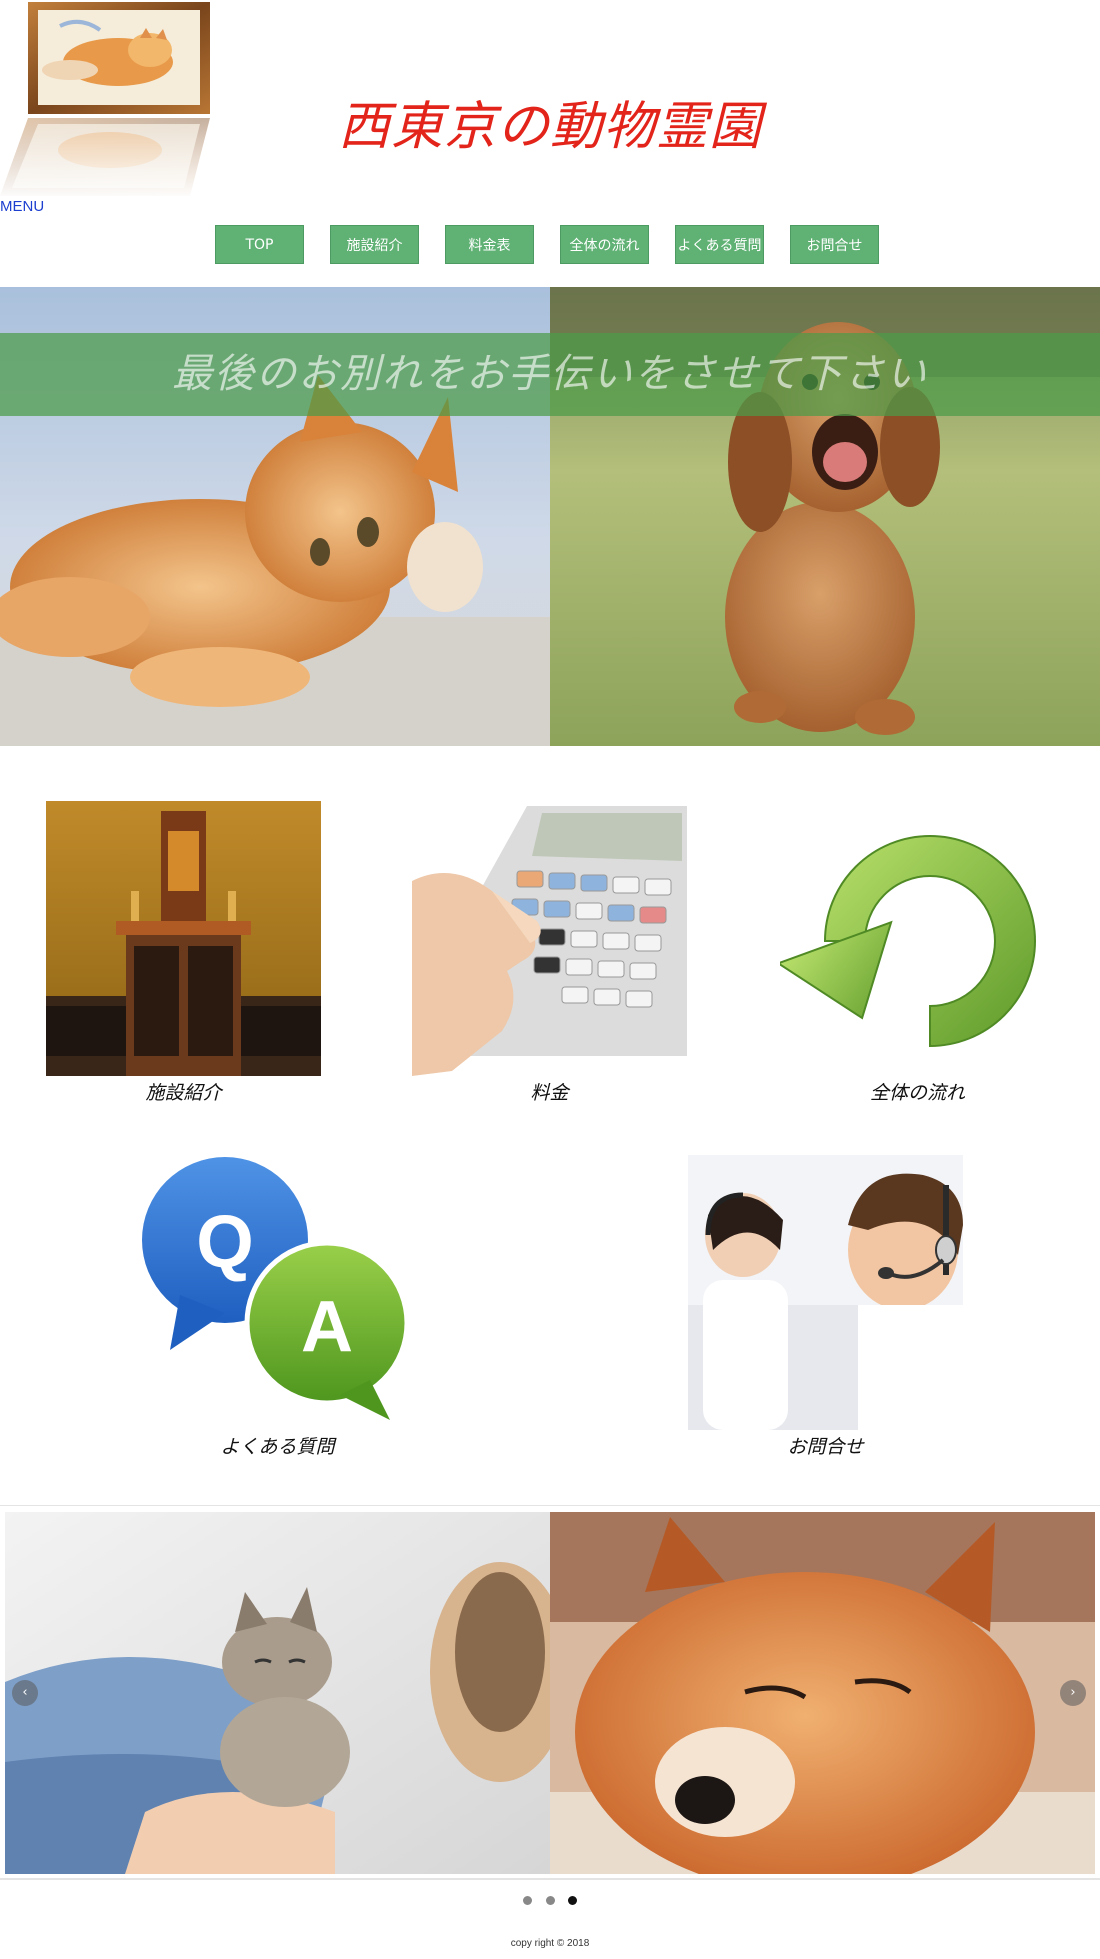 The image size is (1100, 1959). Describe the element at coordinates (225, 1241) in the screenshot. I see `svg-text: Q` at that location.